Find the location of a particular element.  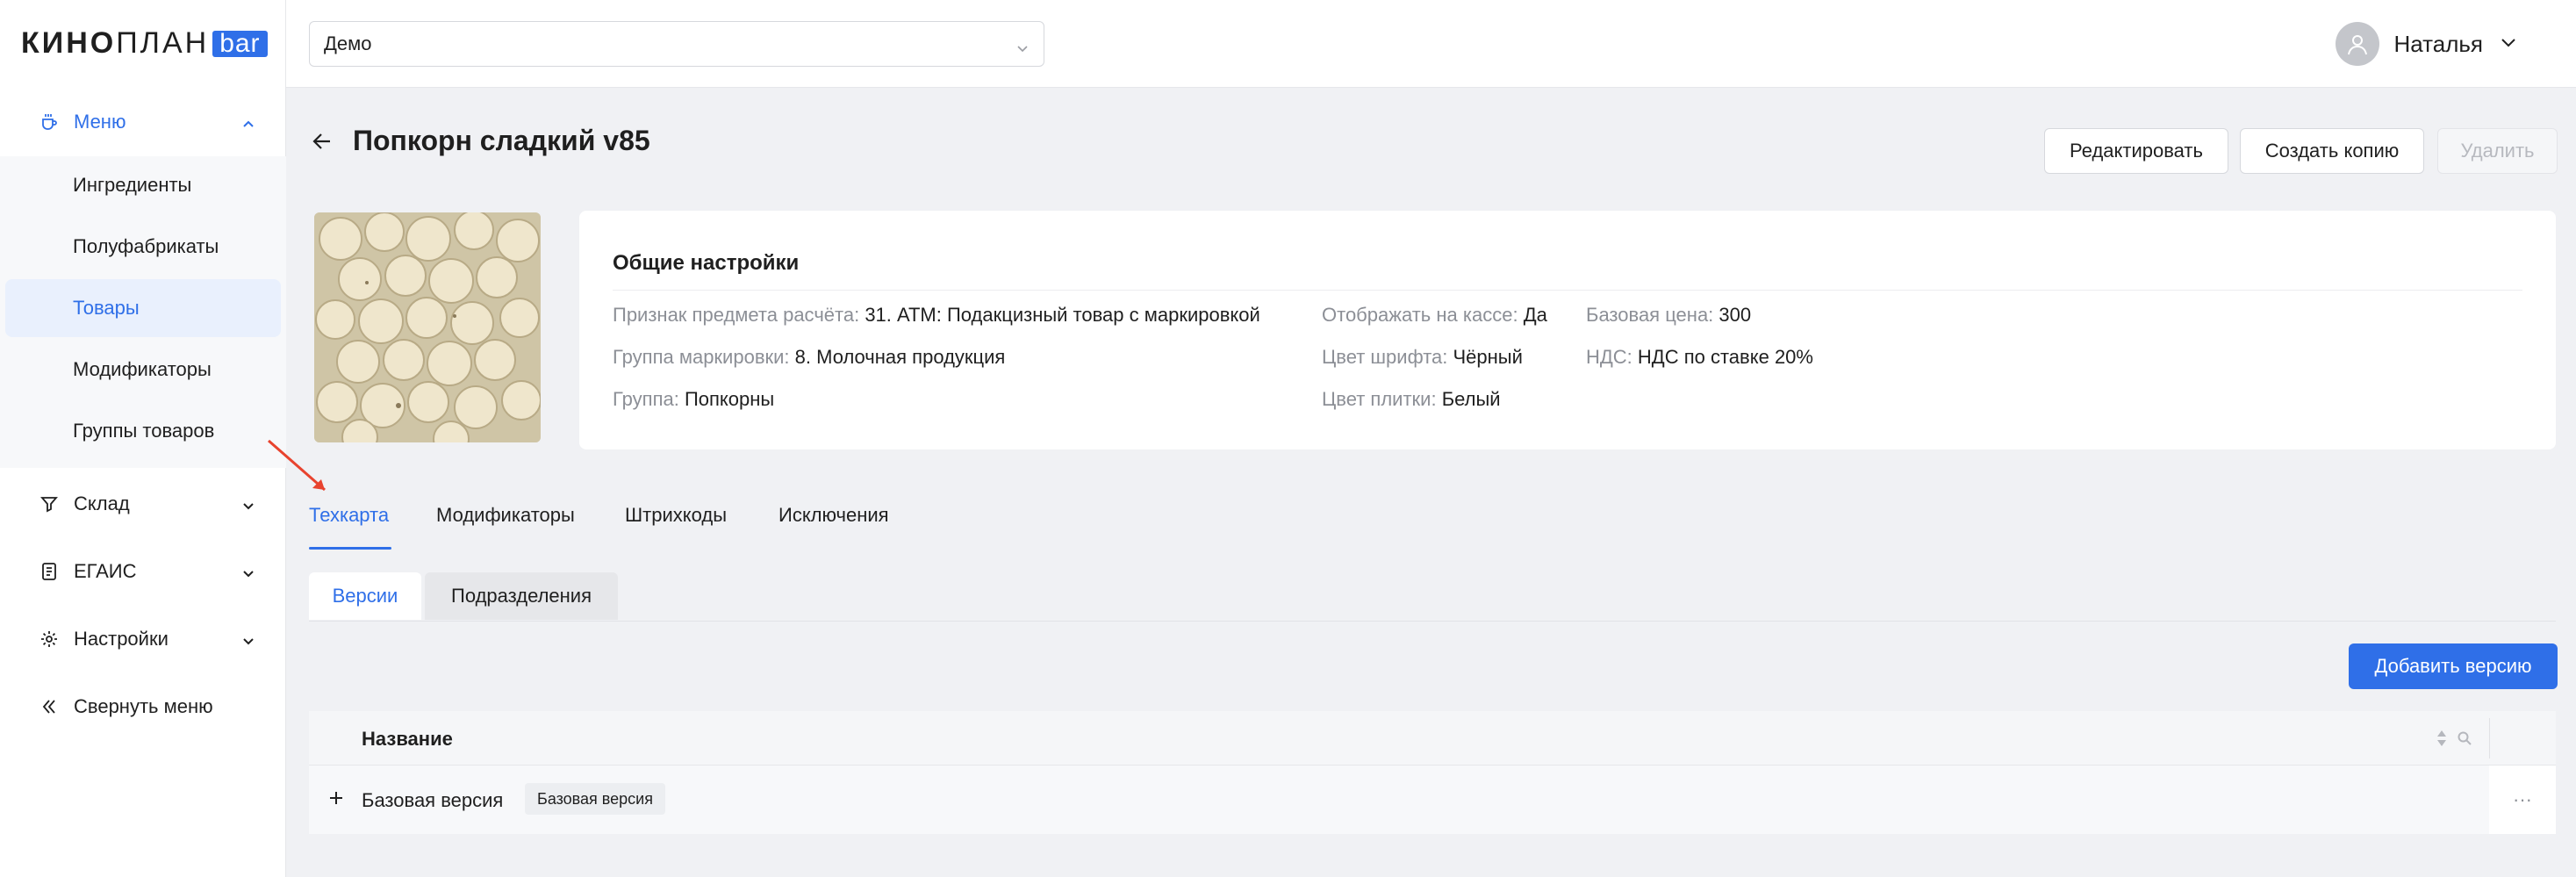

field-value: Белый is located at coordinates (1471, 399).